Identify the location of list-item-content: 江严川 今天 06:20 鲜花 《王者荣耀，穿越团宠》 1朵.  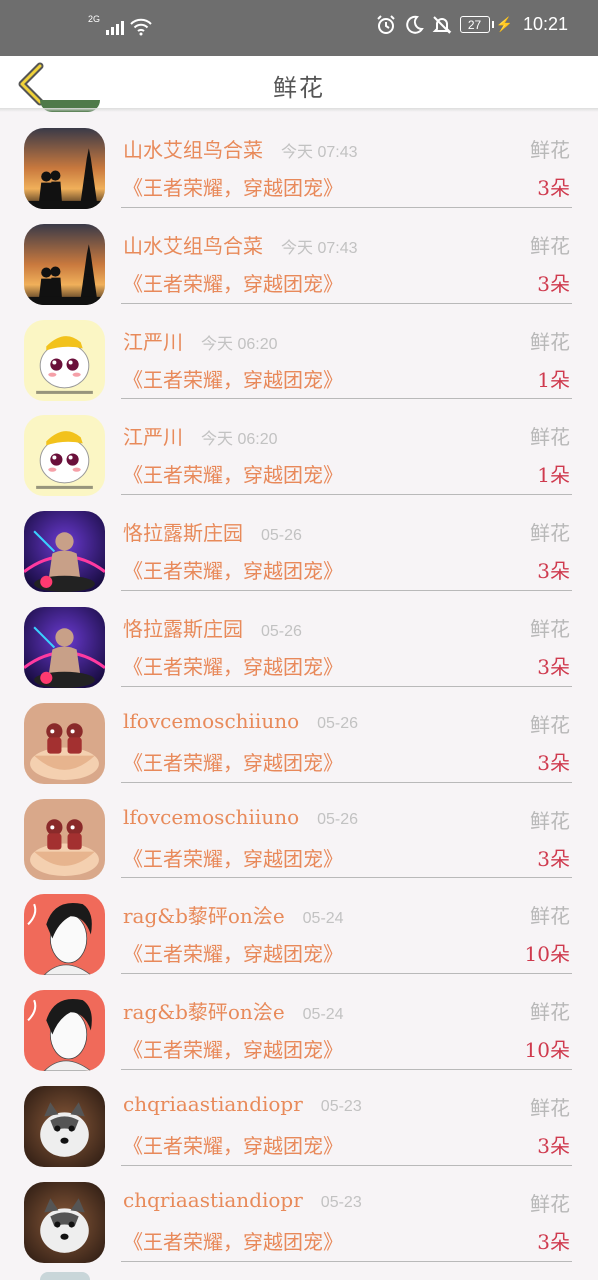
(346, 447).